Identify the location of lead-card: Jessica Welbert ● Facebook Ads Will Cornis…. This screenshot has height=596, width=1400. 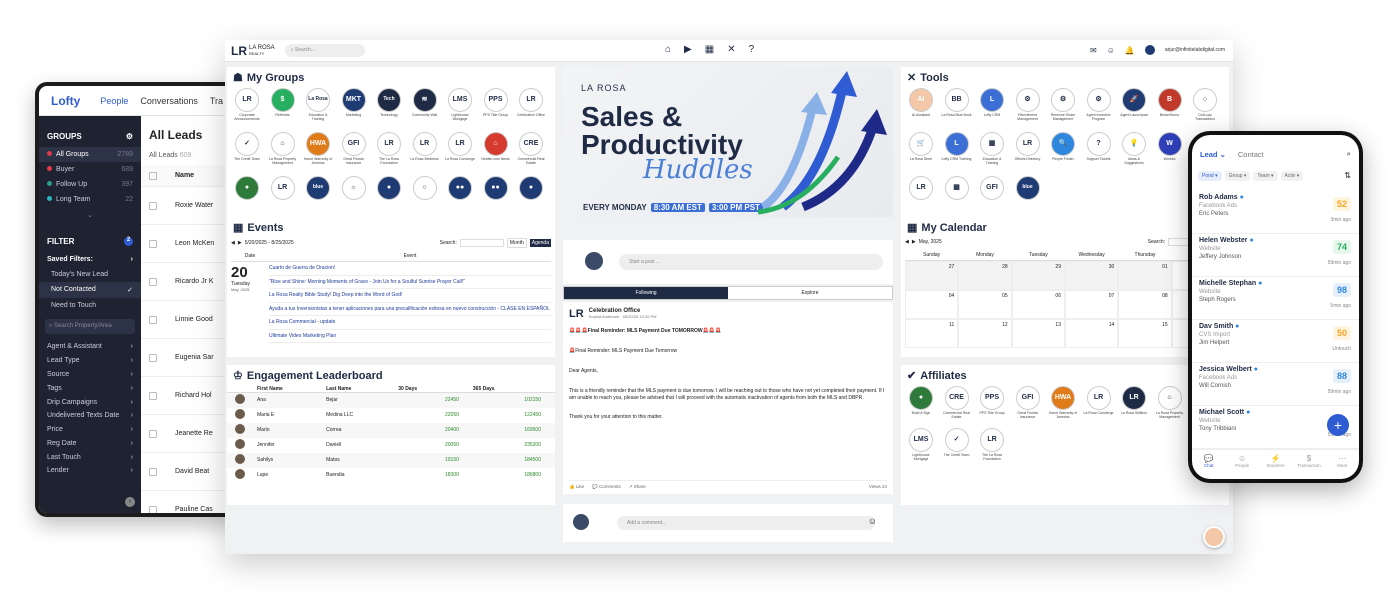
(1275, 384).